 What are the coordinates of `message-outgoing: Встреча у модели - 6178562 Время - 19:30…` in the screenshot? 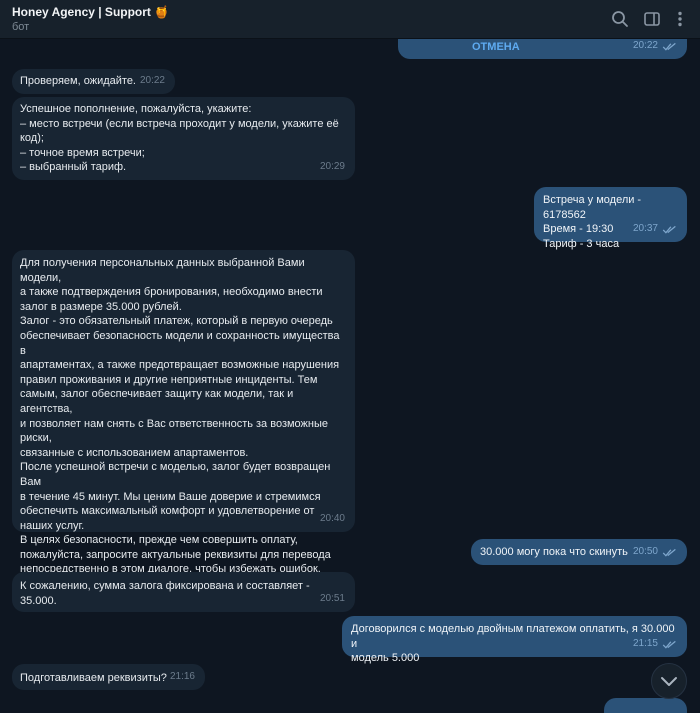 It's located at (610, 218).